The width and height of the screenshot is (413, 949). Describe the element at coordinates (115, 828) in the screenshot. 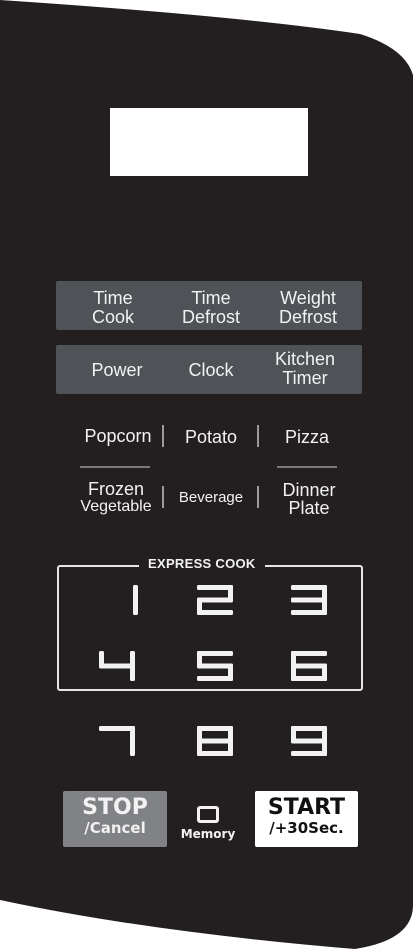

I see `cancel-label: /Cancel` at that location.